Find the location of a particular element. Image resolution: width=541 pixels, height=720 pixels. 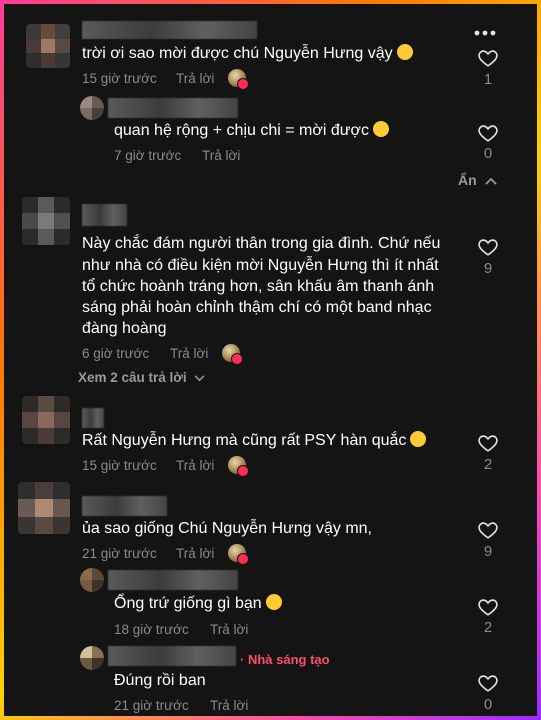

comment-text: trời ơi sao mời được chú Nguyễn Hưng vậy is located at coordinates (247, 54).